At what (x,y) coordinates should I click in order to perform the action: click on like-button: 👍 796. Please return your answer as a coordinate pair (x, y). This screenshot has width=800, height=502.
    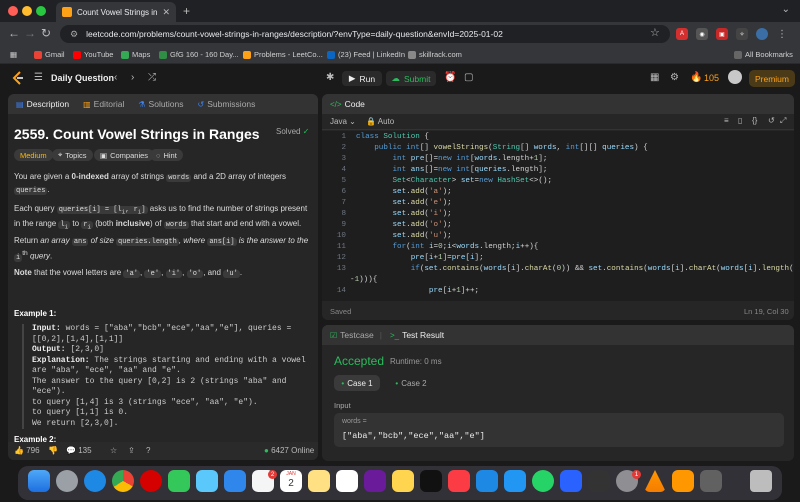
    Looking at the image, I should click on (27, 450).